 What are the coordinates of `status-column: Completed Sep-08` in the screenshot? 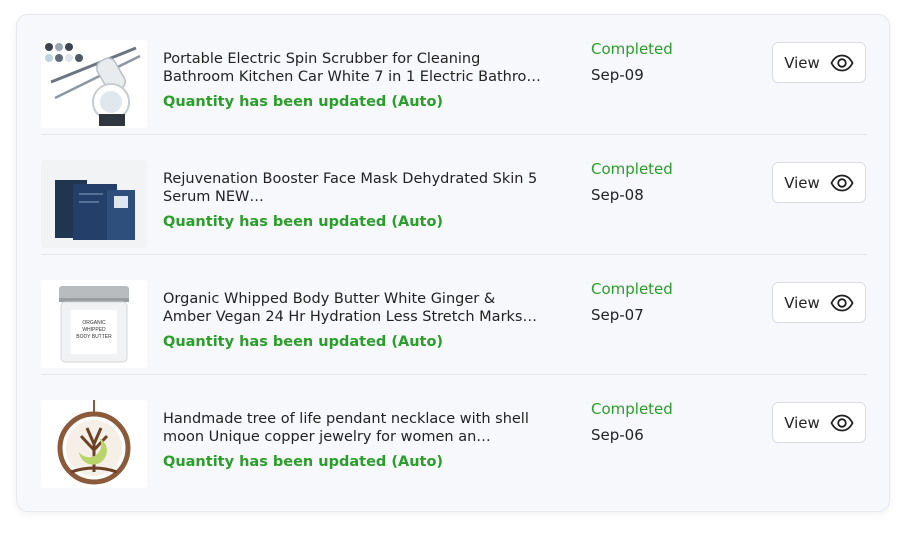 It's located at (632, 182).